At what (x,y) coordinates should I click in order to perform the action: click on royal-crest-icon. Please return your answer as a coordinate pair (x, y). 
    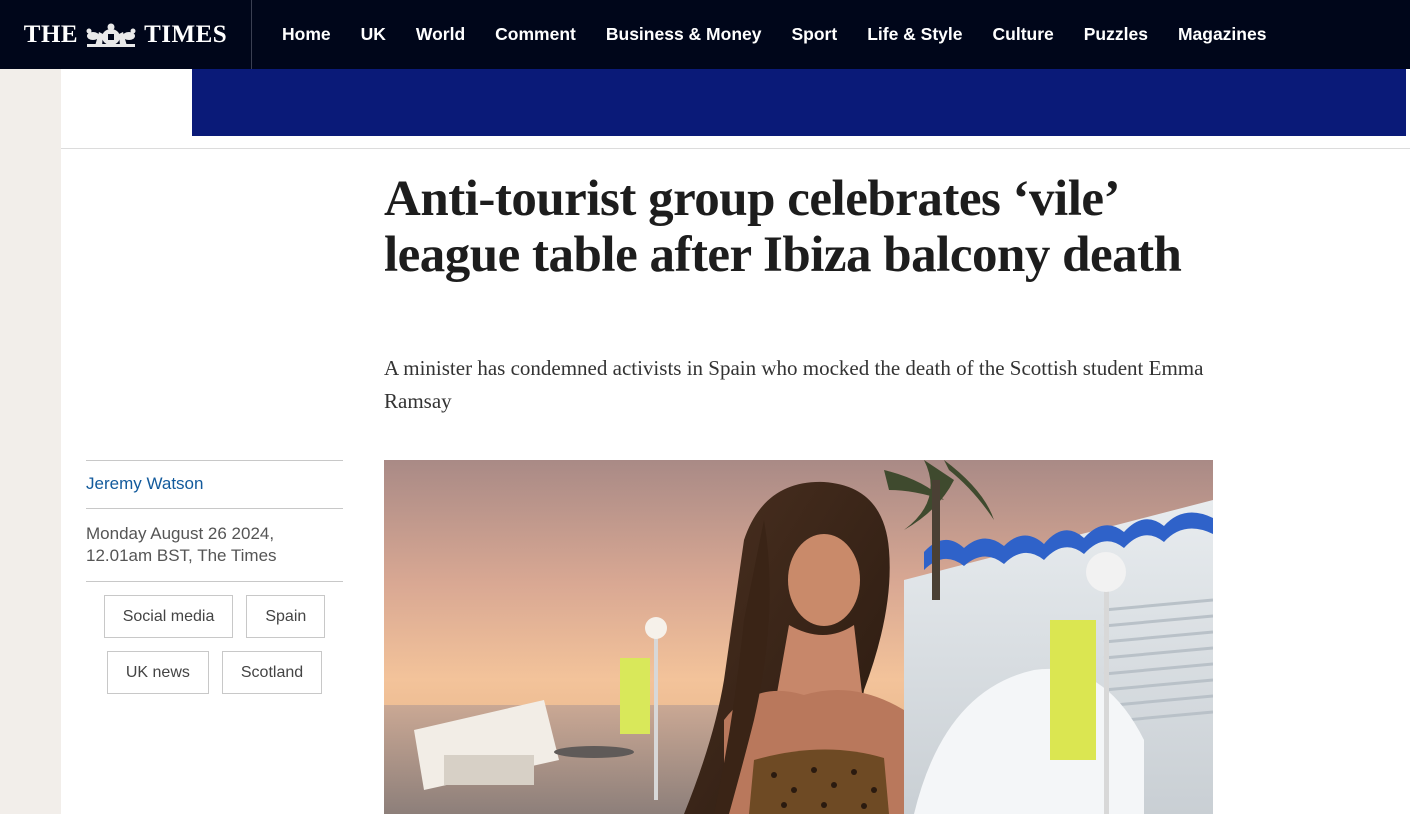
    Looking at the image, I should click on (111, 35).